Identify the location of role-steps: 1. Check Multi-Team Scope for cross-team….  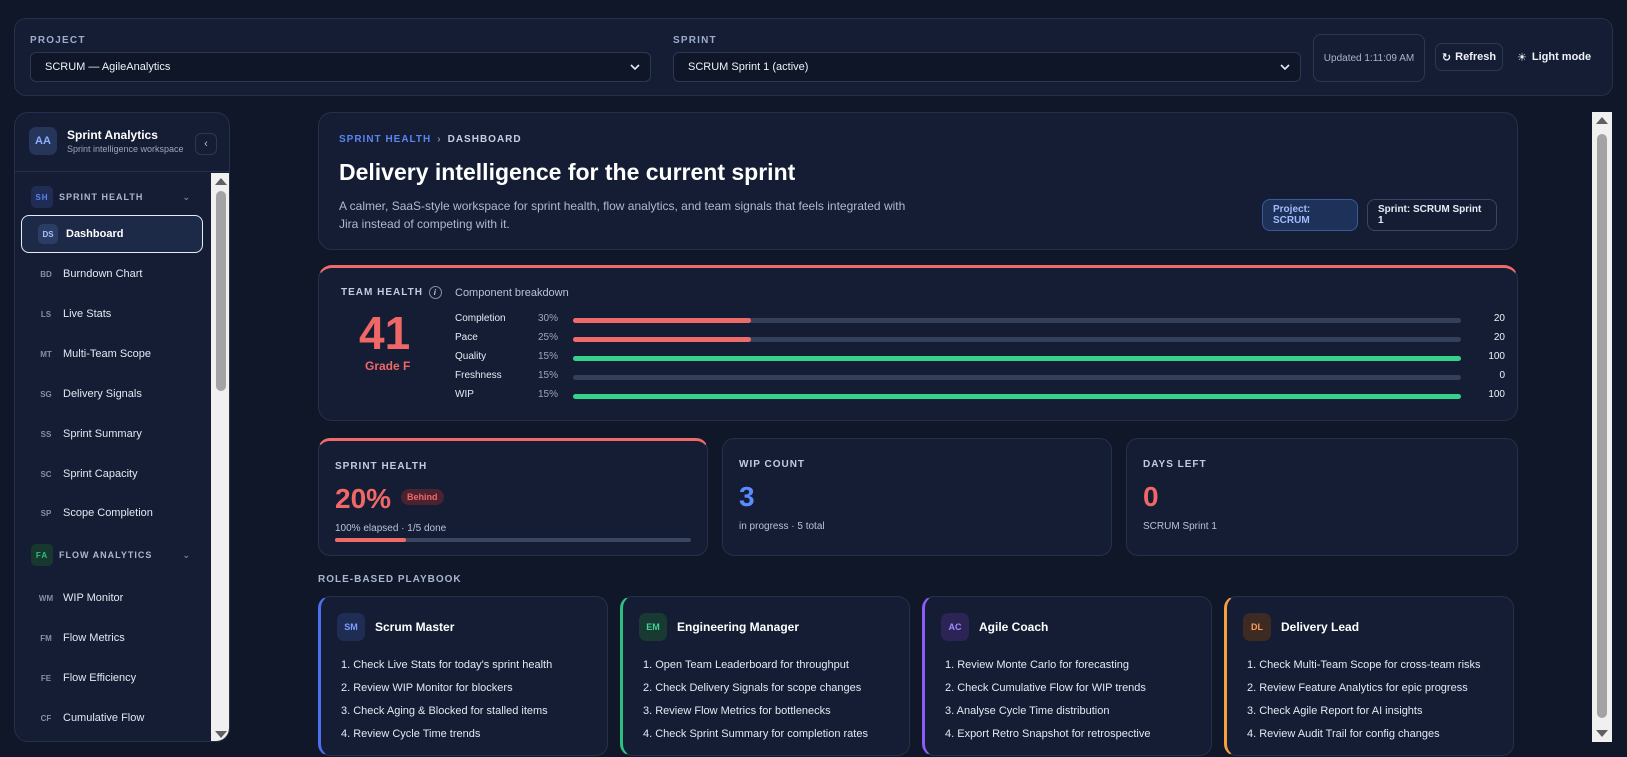
(1364, 705).